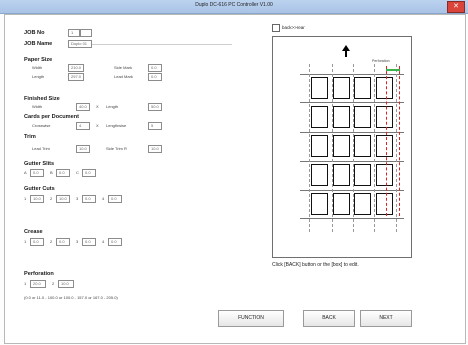  Describe the element at coordinates (51, 172) in the screenshot. I see `gutter-slit-b-label: B` at that location.